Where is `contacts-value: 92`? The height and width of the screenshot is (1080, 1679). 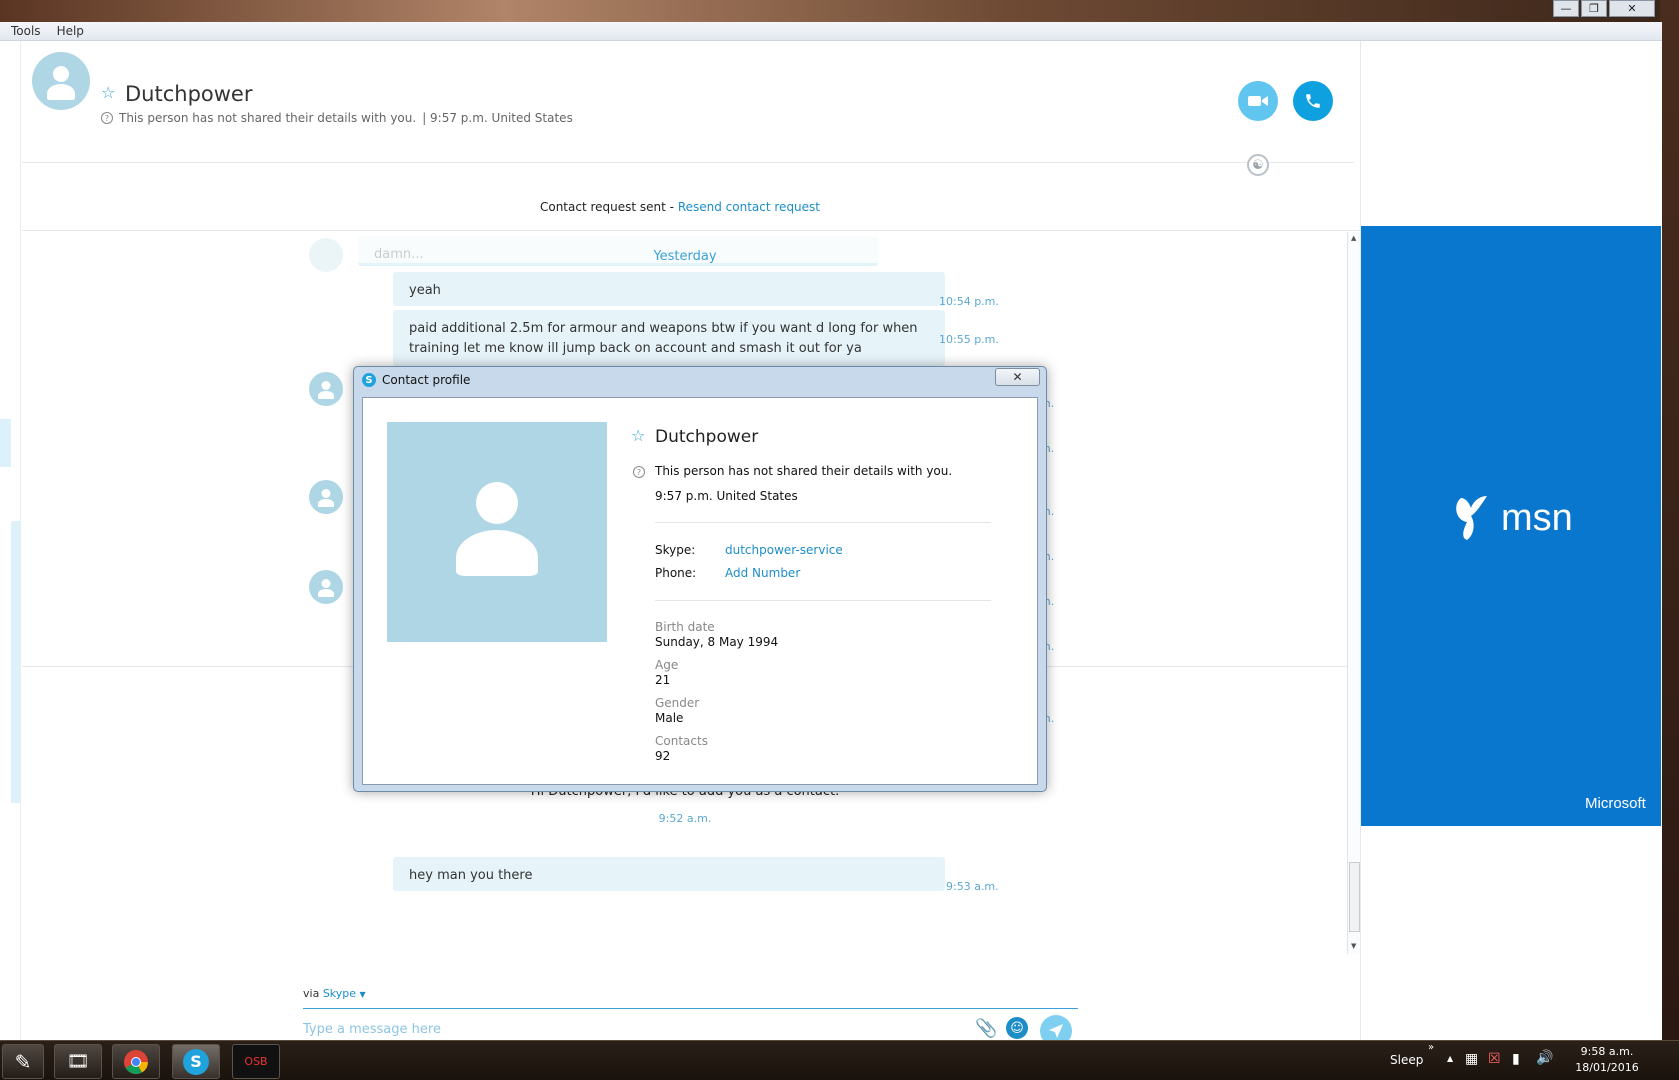 contacts-value: 92 is located at coordinates (663, 756).